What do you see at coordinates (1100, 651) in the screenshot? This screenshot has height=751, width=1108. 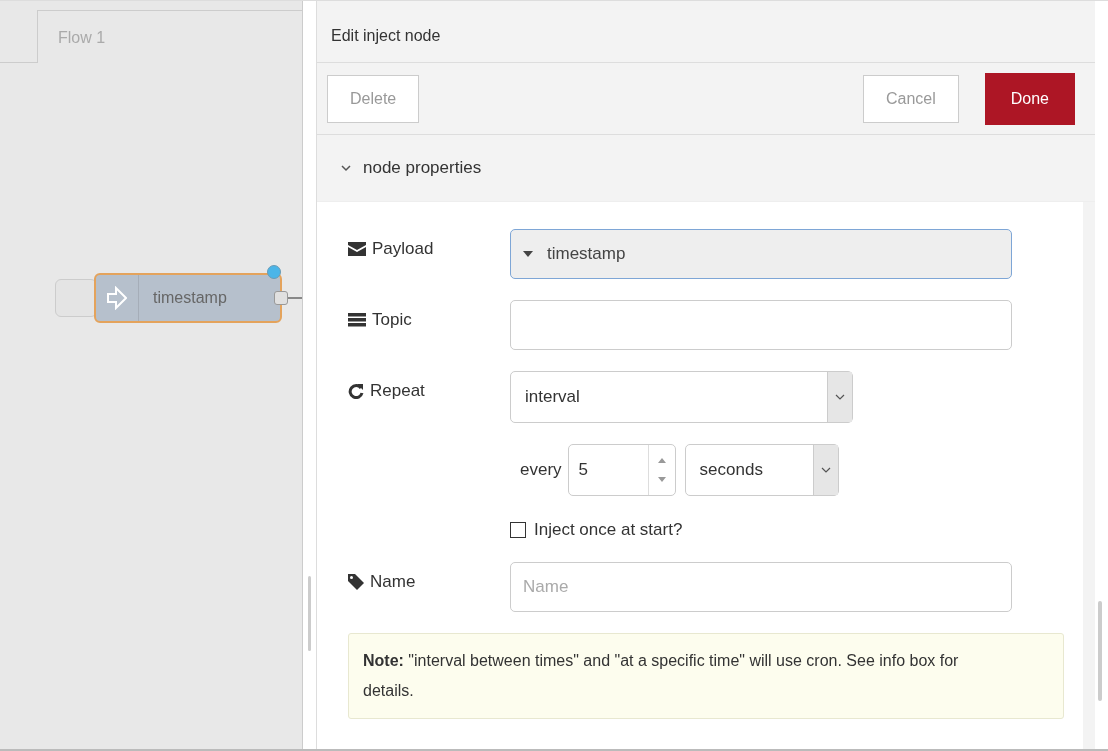 I see `scrollbar` at bounding box center [1100, 651].